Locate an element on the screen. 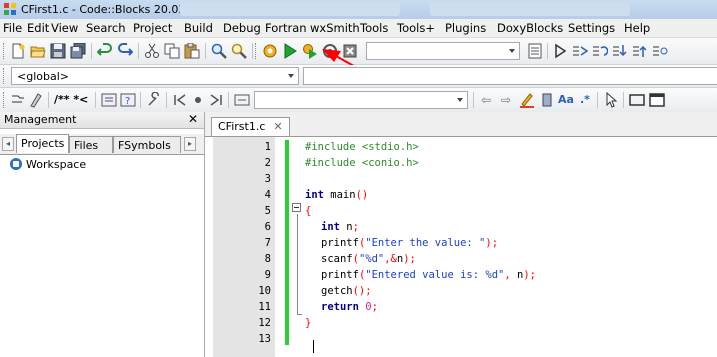  step-out-icon is located at coordinates (640, 51).